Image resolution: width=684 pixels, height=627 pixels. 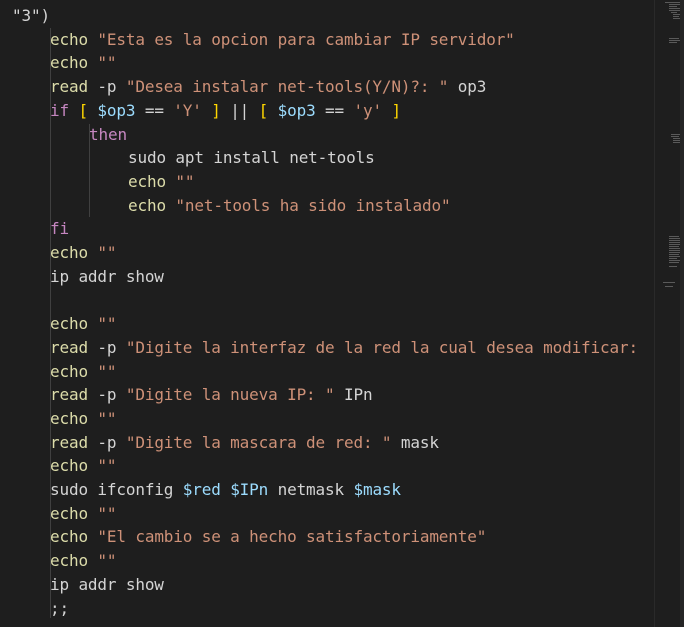 I want to click on code-token-keyword: fi, so click(x=59, y=229).